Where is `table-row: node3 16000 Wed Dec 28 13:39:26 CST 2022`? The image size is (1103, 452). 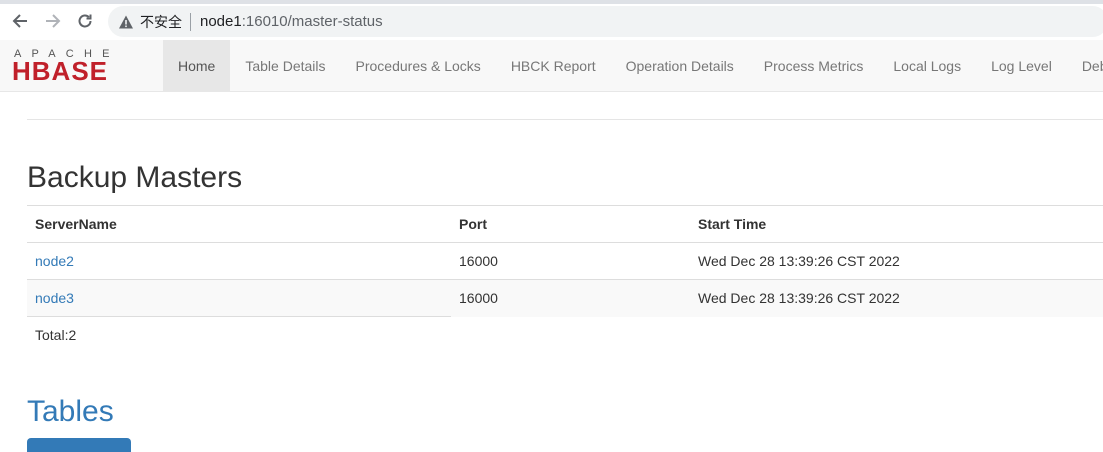
table-row: node3 16000 Wed Dec 28 13:39:26 CST 2022 is located at coordinates (565, 298).